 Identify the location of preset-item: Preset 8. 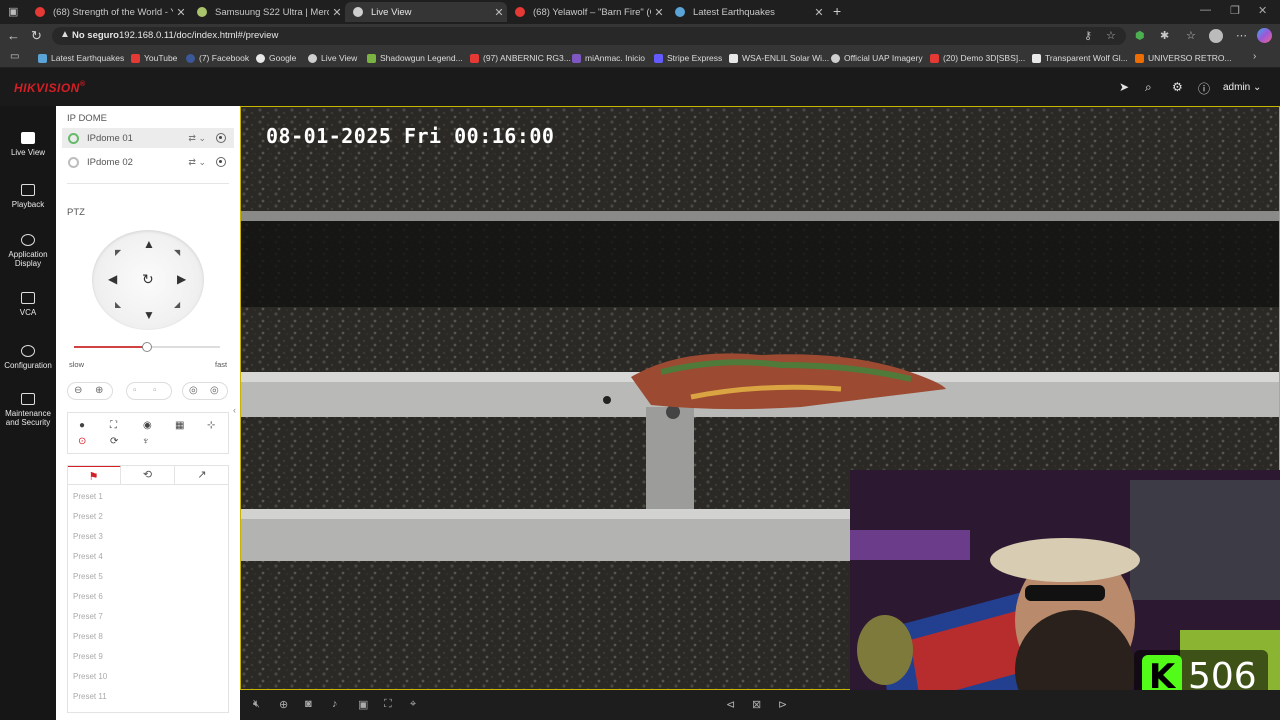
(88, 636).